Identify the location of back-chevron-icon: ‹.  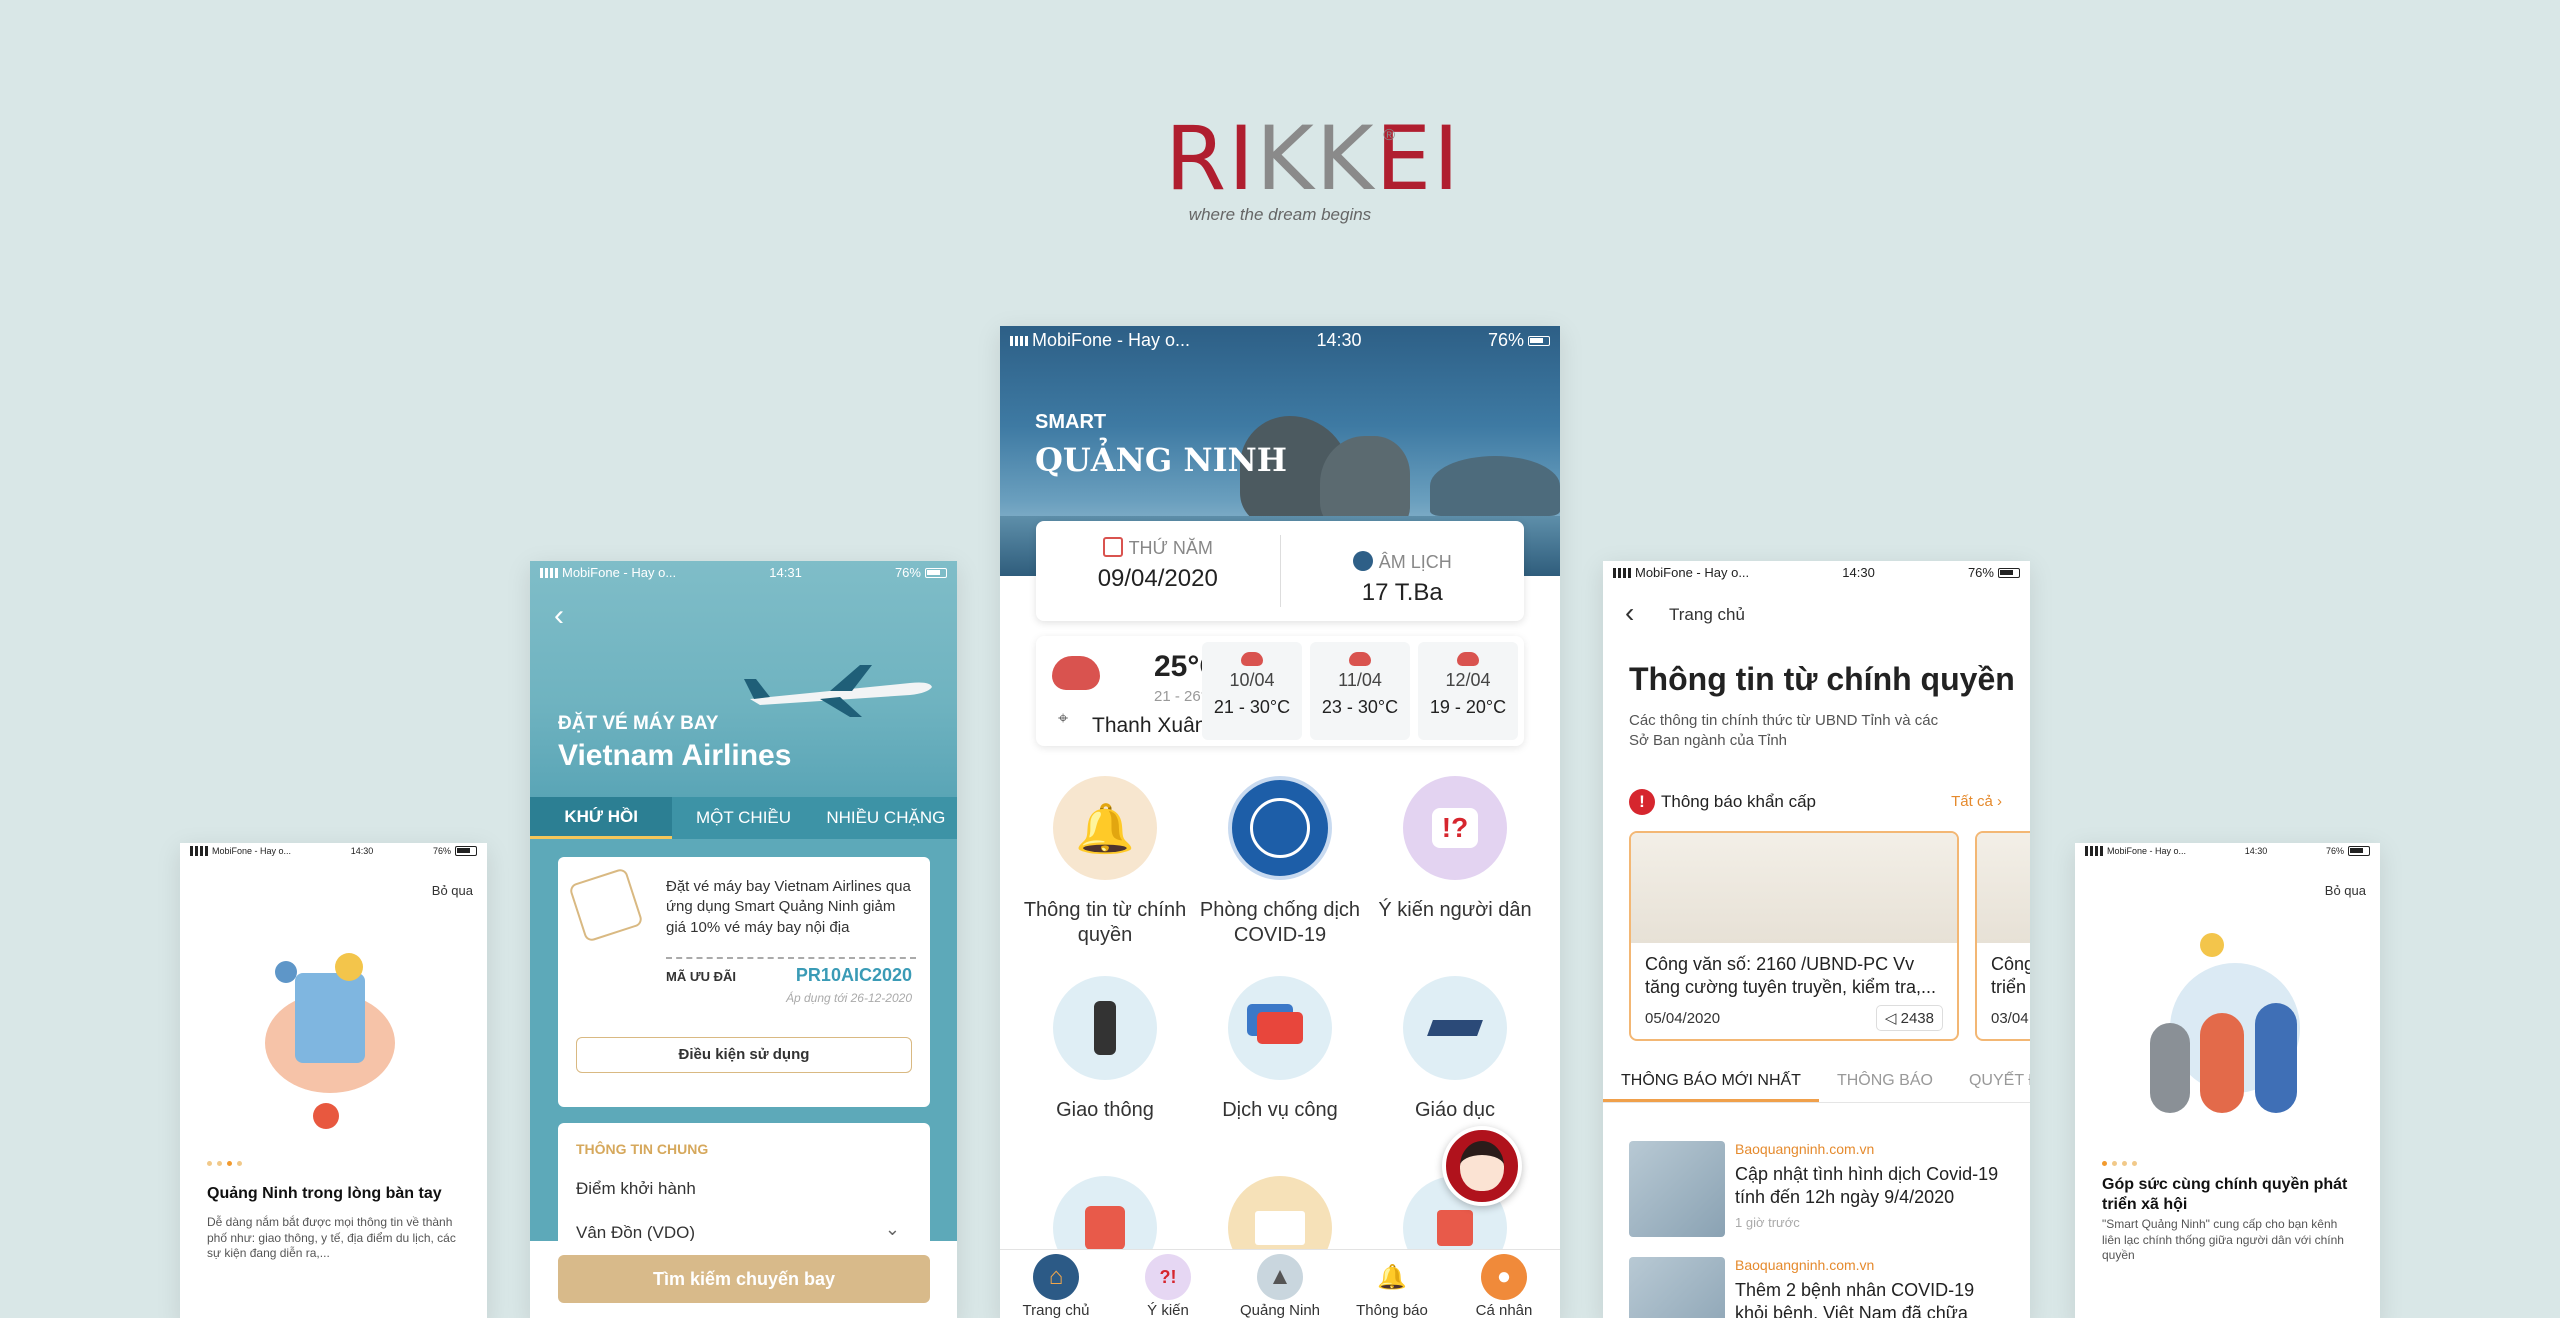
(1629, 613).